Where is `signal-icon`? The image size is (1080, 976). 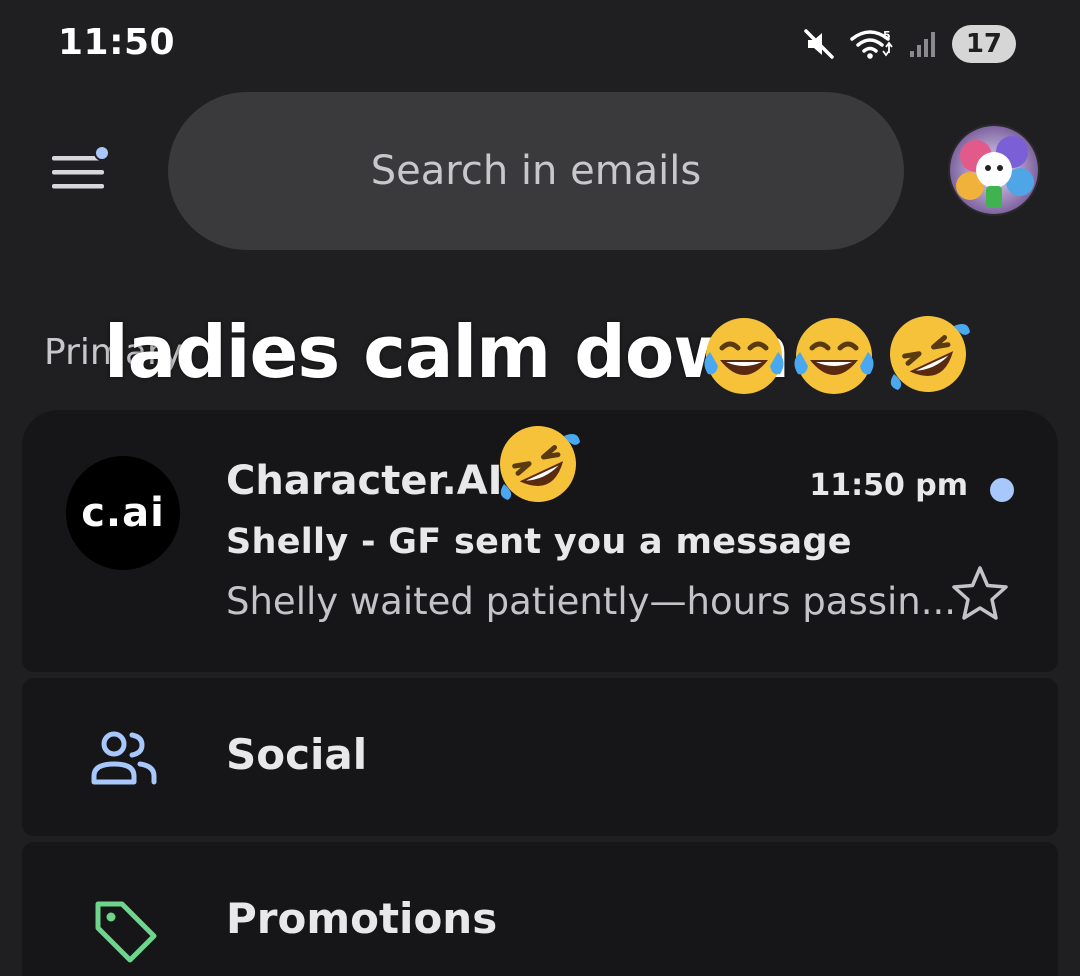 signal-icon is located at coordinates (922, 44).